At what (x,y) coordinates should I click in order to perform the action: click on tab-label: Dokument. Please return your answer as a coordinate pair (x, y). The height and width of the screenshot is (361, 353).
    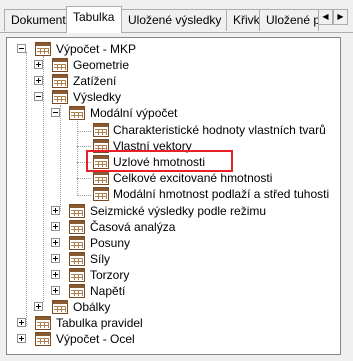
    Looking at the image, I should click on (38, 20).